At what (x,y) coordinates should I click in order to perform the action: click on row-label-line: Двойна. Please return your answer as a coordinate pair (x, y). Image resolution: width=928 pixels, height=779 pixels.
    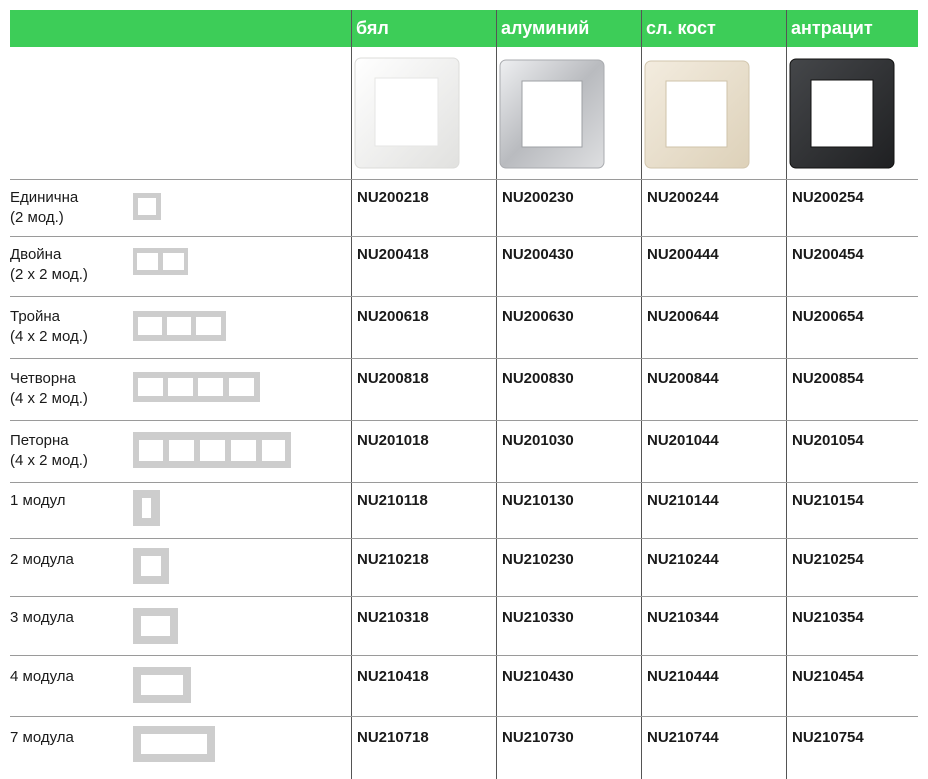
    Looking at the image, I should click on (36, 254).